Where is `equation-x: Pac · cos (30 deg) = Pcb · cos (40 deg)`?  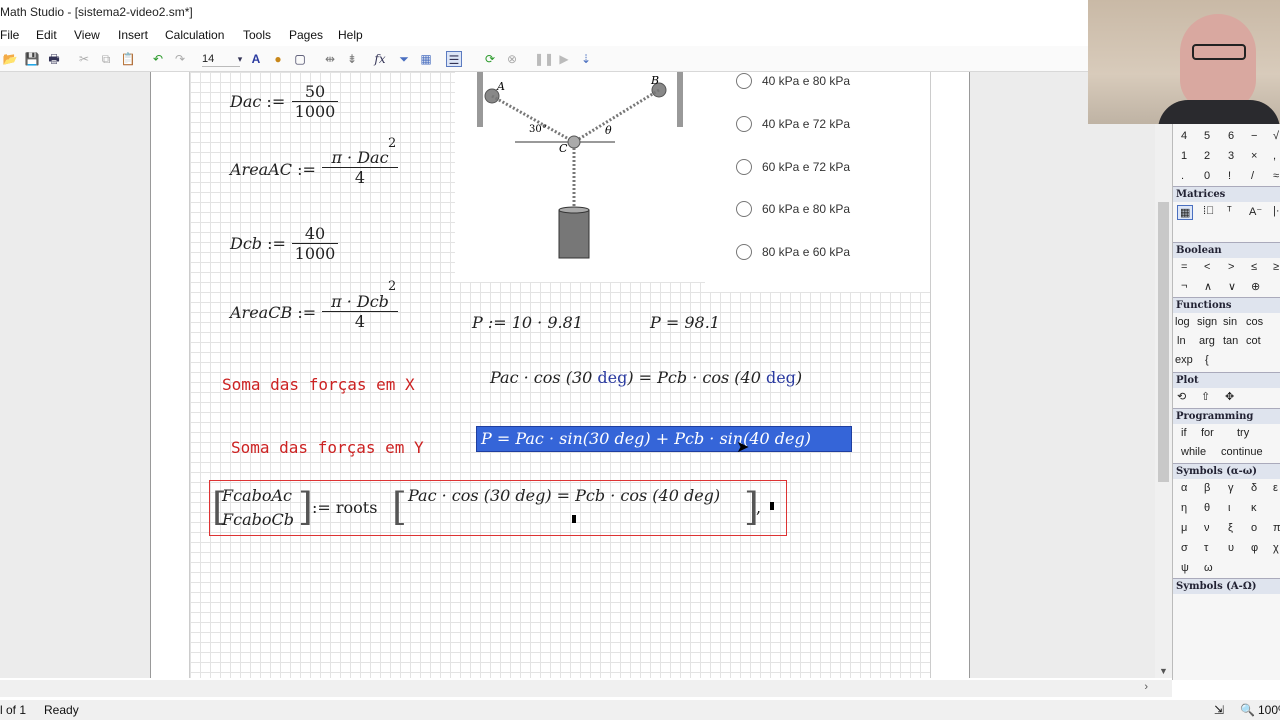 equation-x: Pac · cos (30 deg) = Pcb · cos (40 deg) is located at coordinates (646, 377).